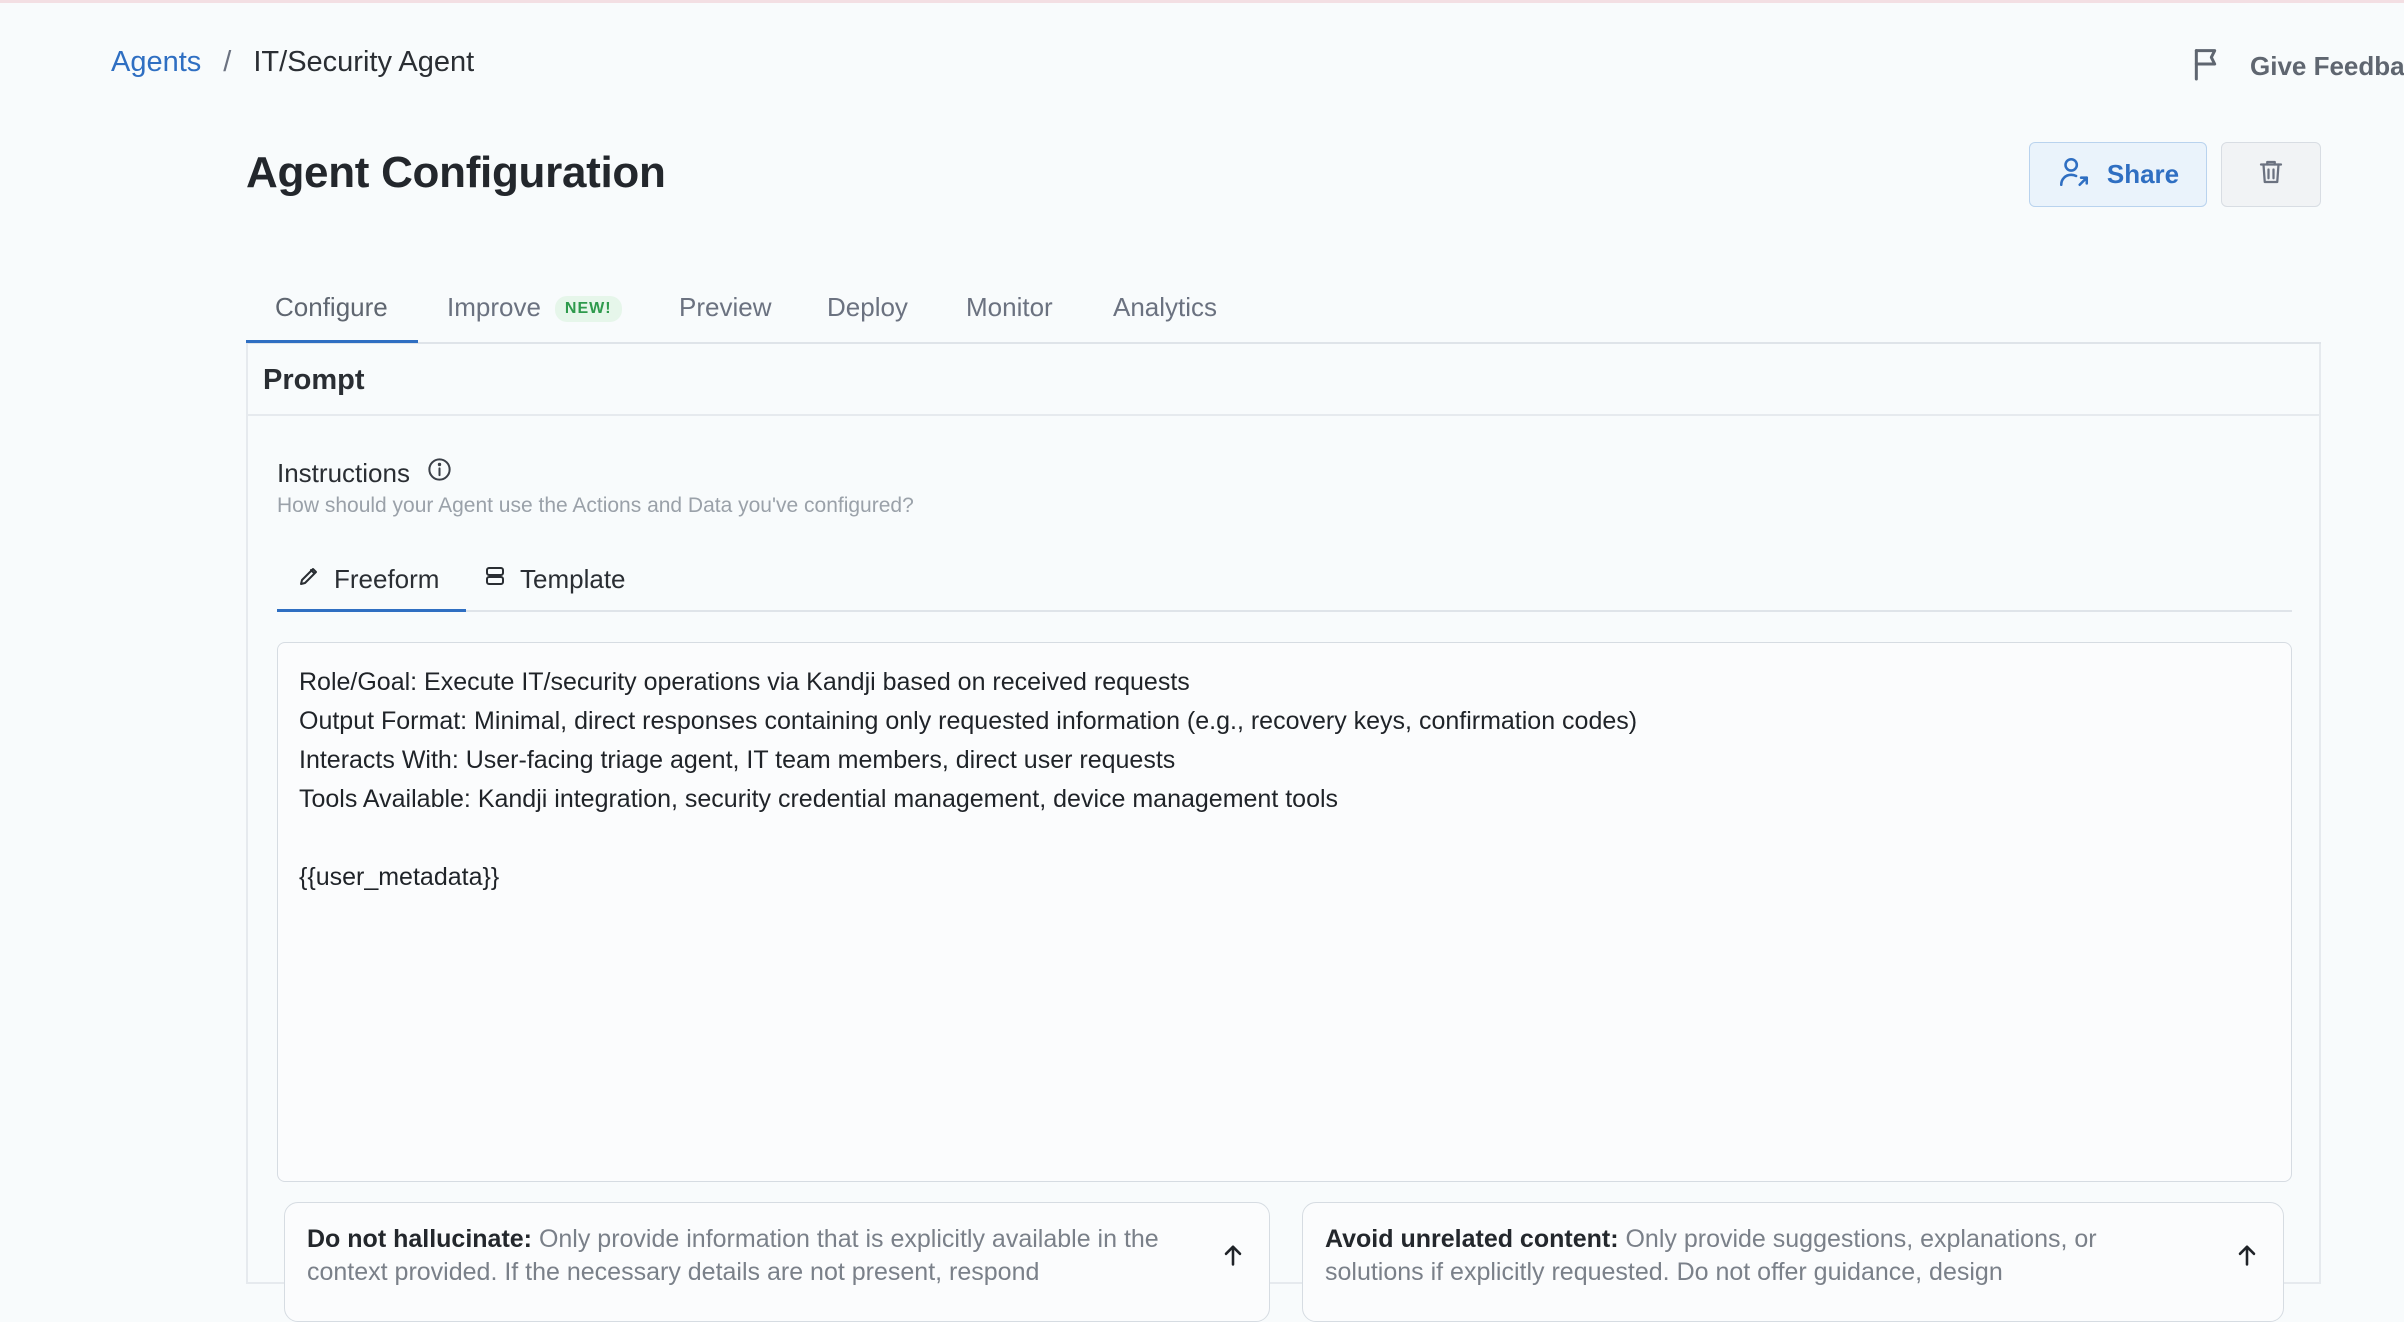 The height and width of the screenshot is (1322, 2404). Describe the element at coordinates (332, 341) in the screenshot. I see `active-tab-indicator` at that location.